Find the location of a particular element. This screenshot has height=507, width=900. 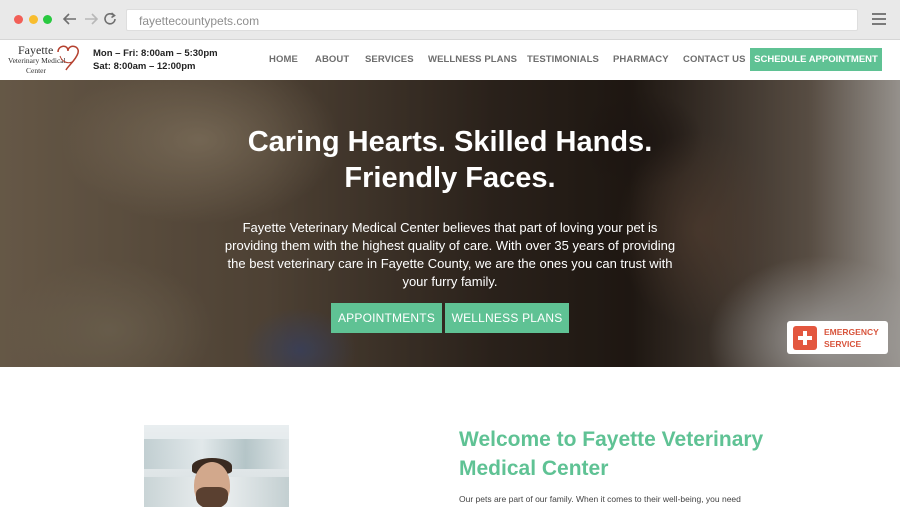

close-window-dot is located at coordinates (18, 19).